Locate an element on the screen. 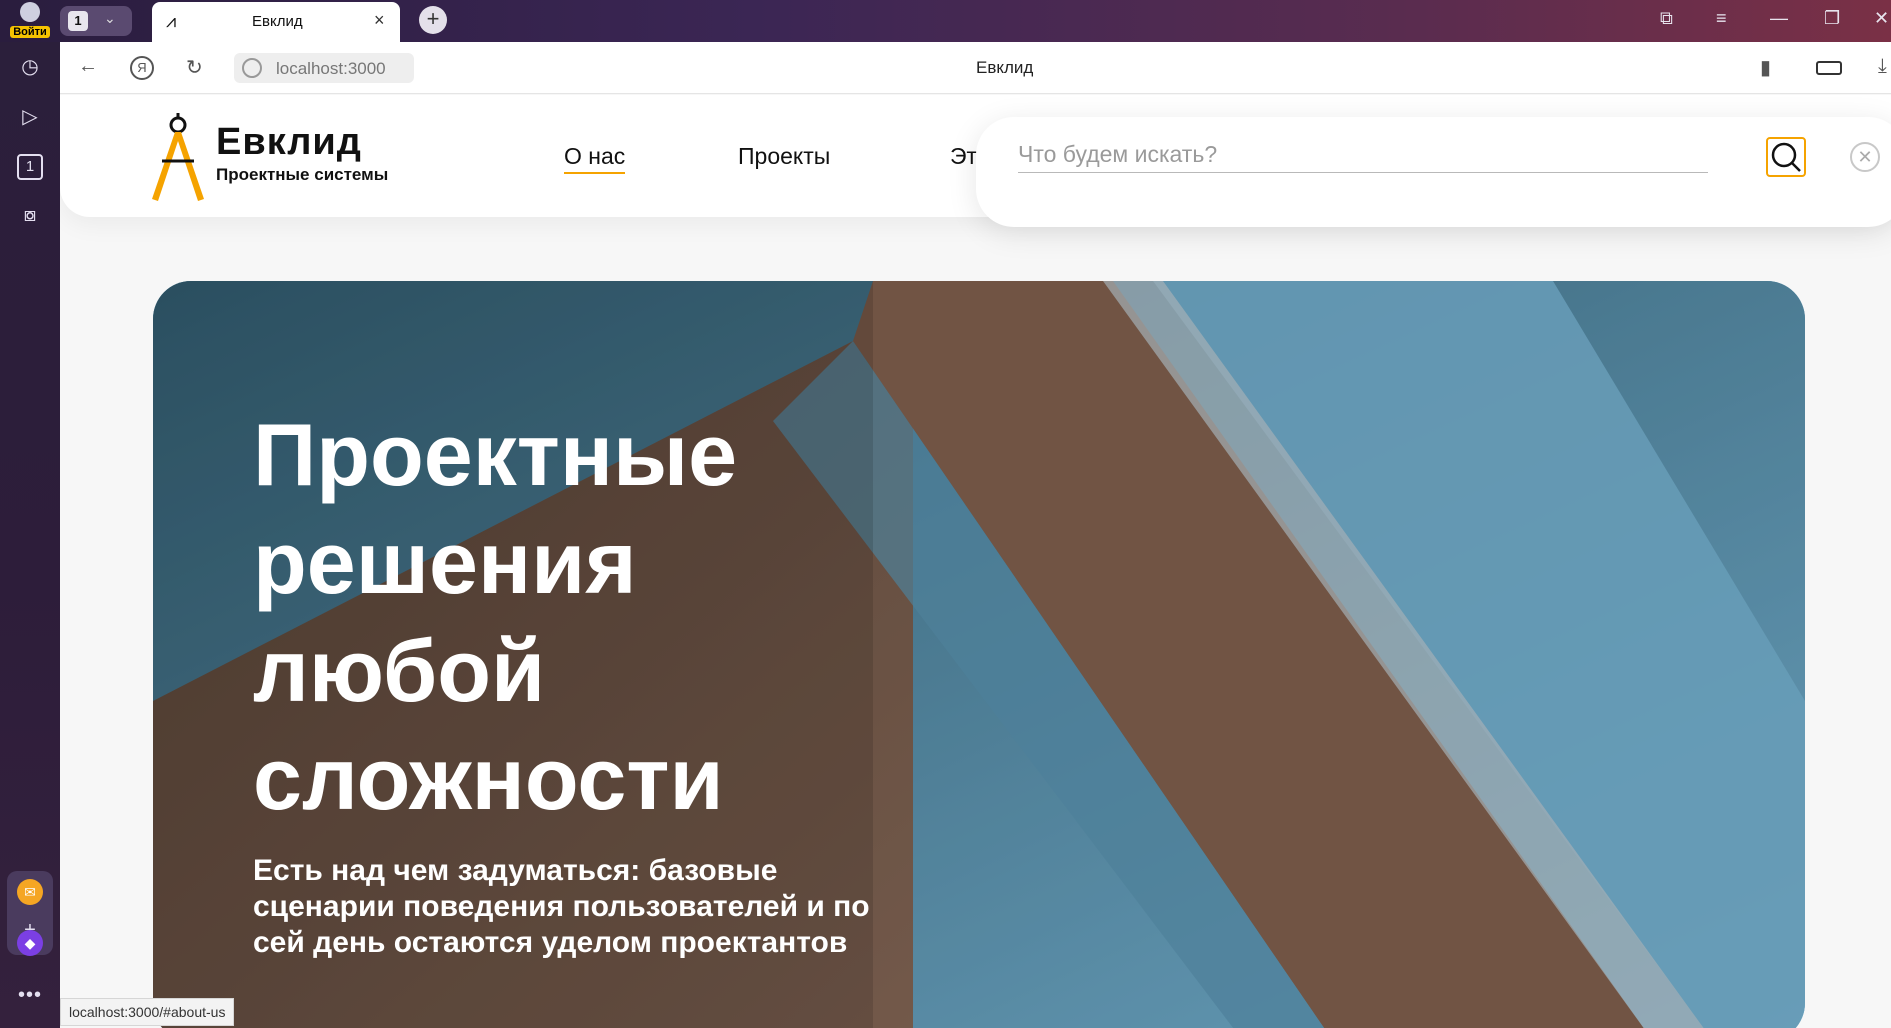 This screenshot has width=1891, height=1028. nav-stages: Эт is located at coordinates (963, 156).